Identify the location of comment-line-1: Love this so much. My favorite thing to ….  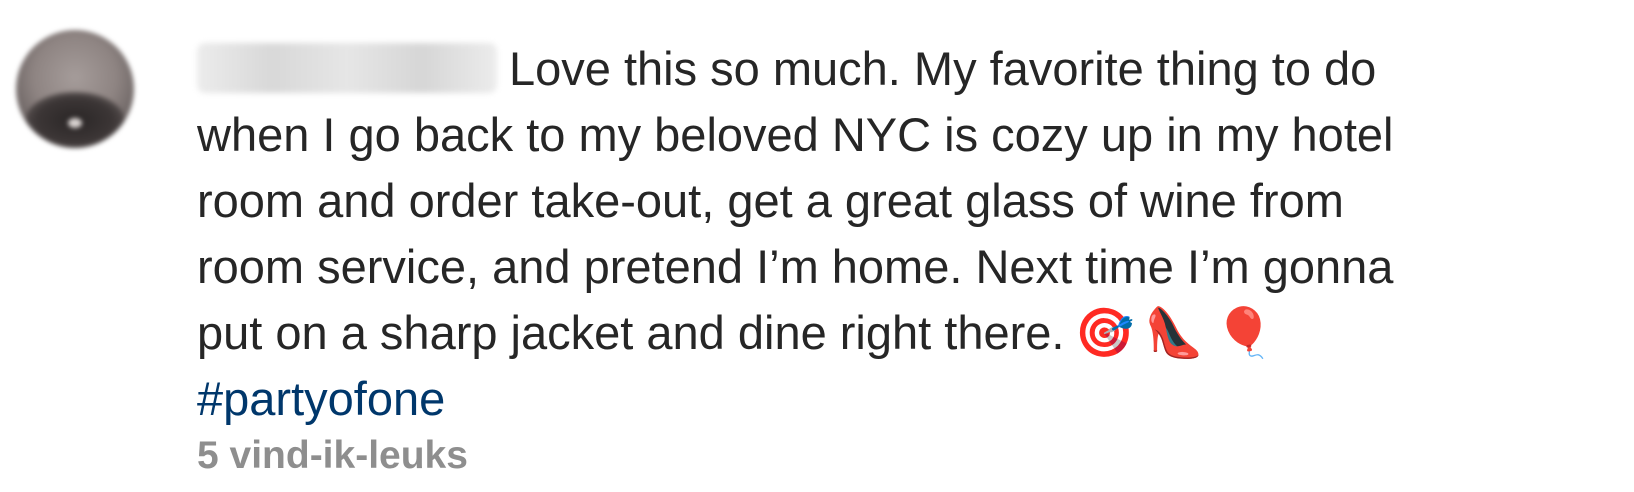
(907, 69).